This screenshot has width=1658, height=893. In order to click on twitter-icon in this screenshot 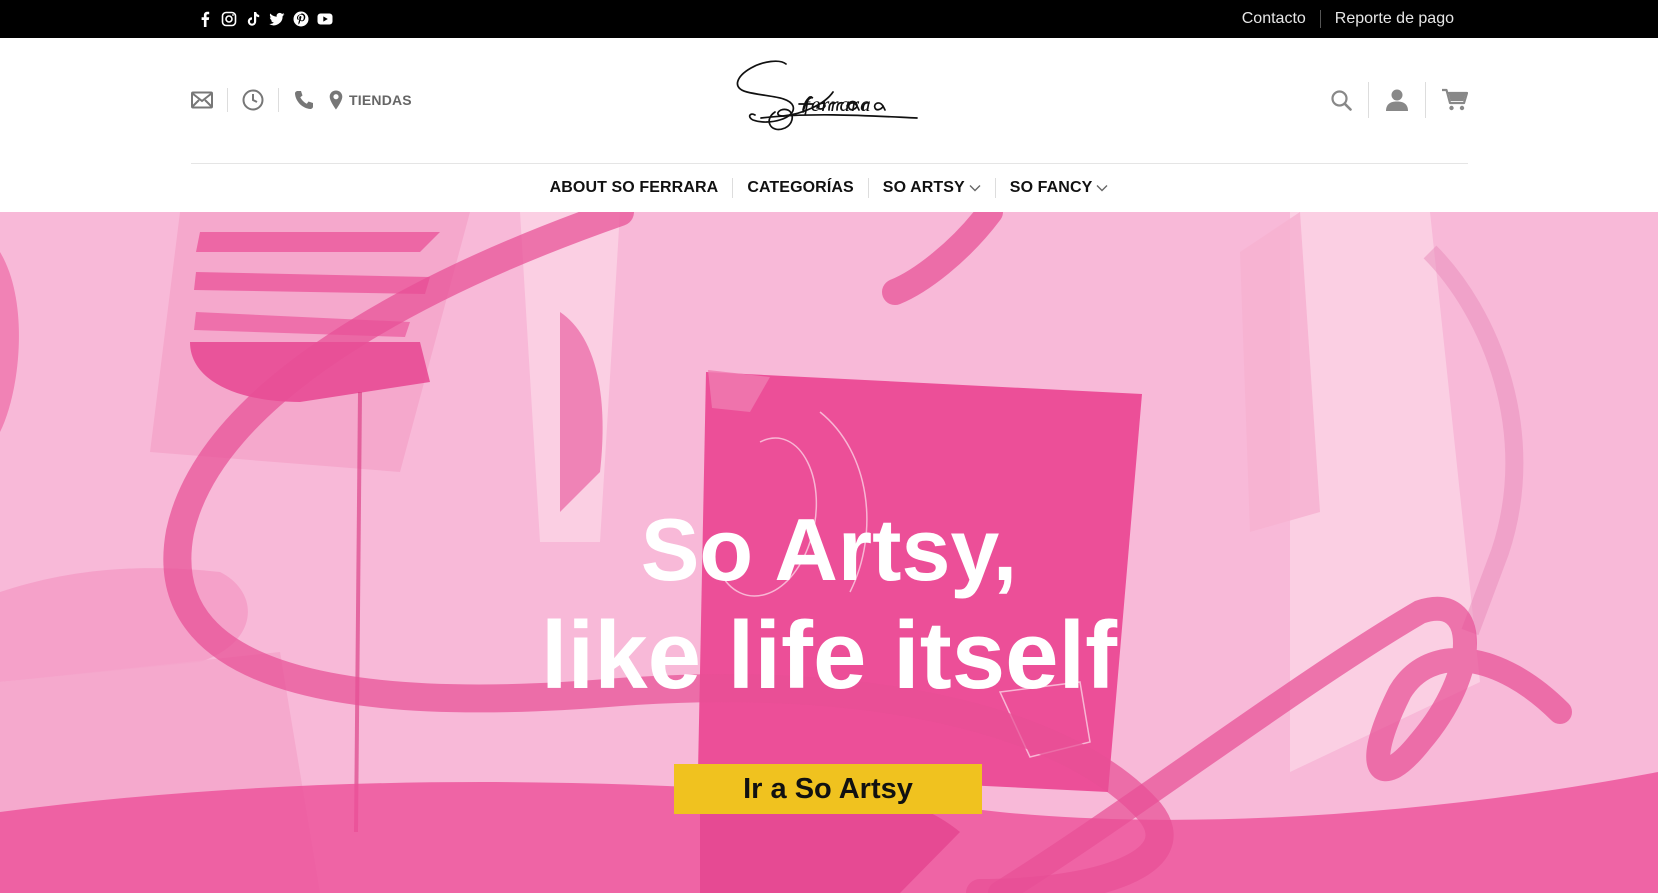, I will do `click(277, 19)`.